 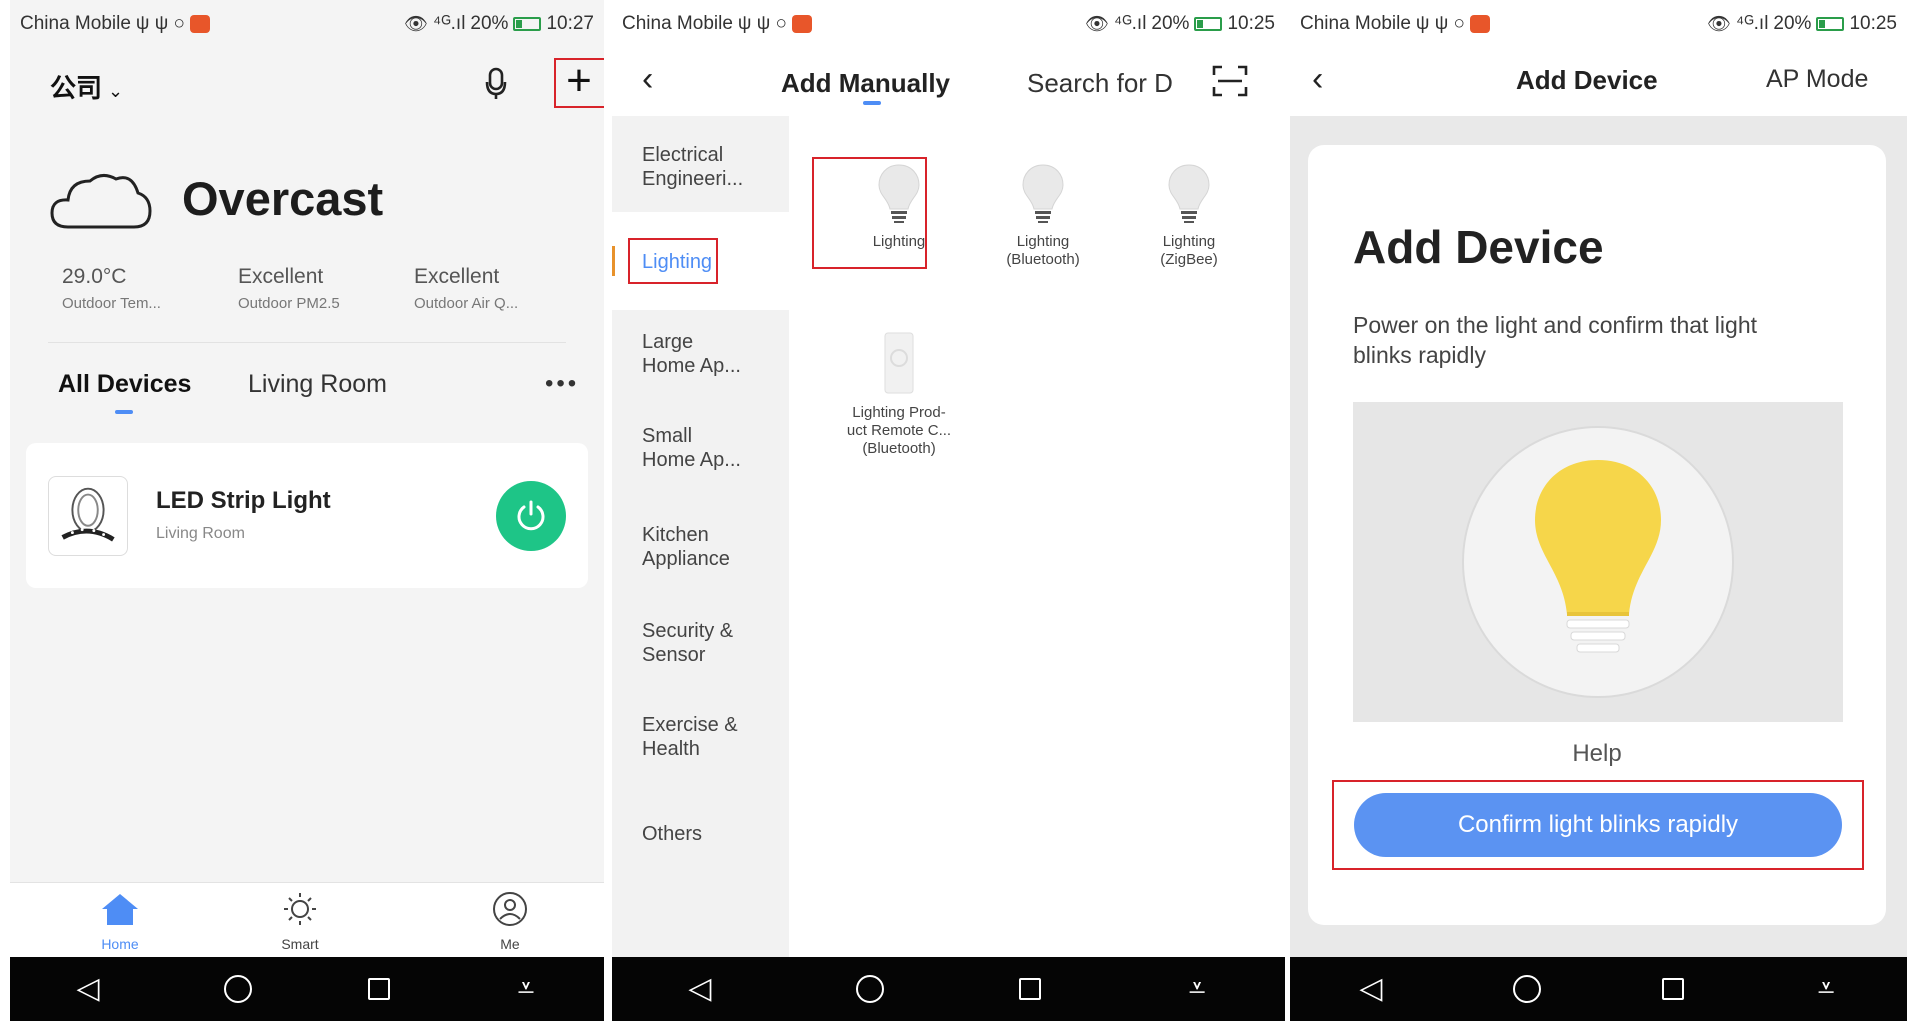 I want to click on device-room: Living Room, so click(x=200, y=533).